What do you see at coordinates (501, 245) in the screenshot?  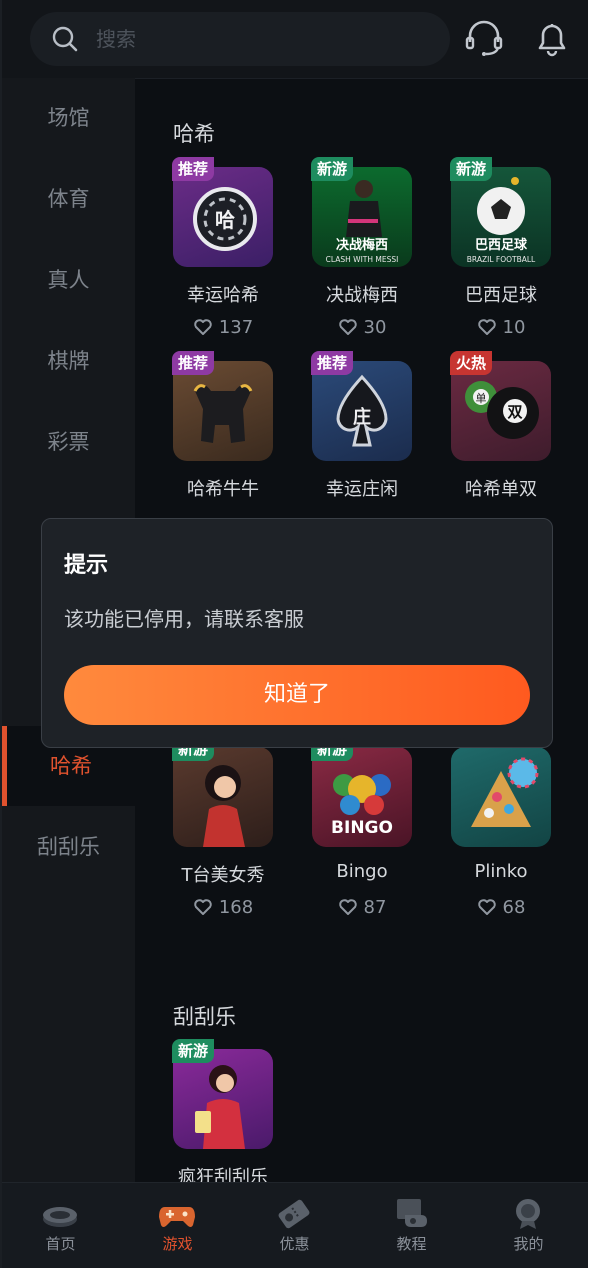 I see `svg-text: 巴西足球` at bounding box center [501, 245].